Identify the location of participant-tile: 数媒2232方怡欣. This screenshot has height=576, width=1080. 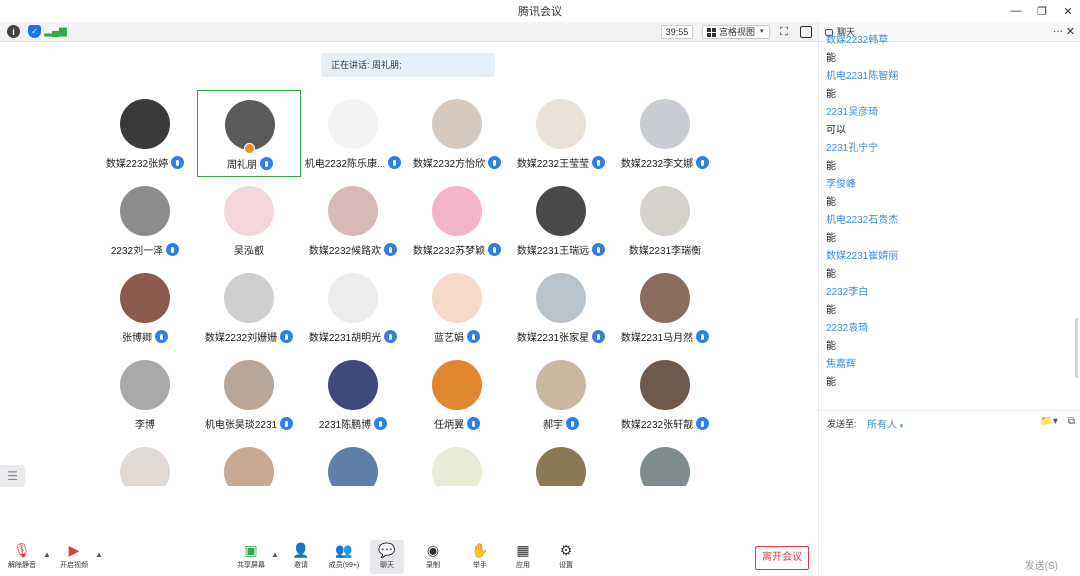
(457, 133).